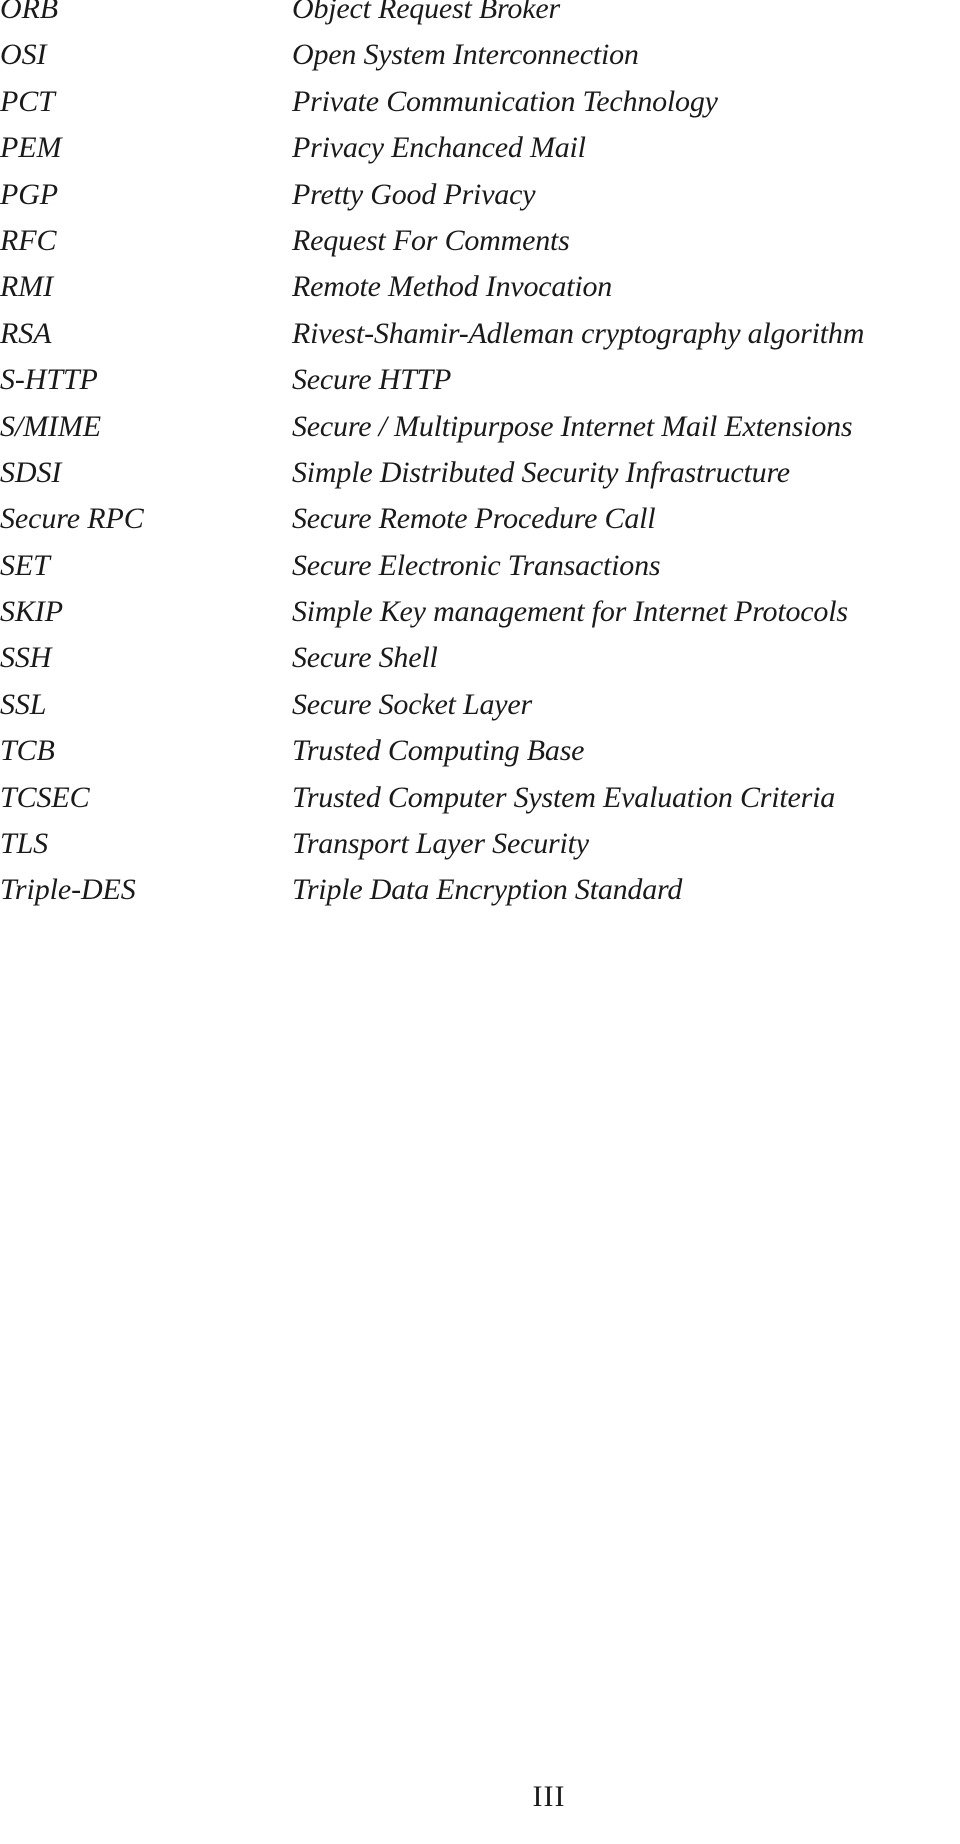  Describe the element at coordinates (27, 101) in the screenshot. I see `glossary-term: PCT` at that location.